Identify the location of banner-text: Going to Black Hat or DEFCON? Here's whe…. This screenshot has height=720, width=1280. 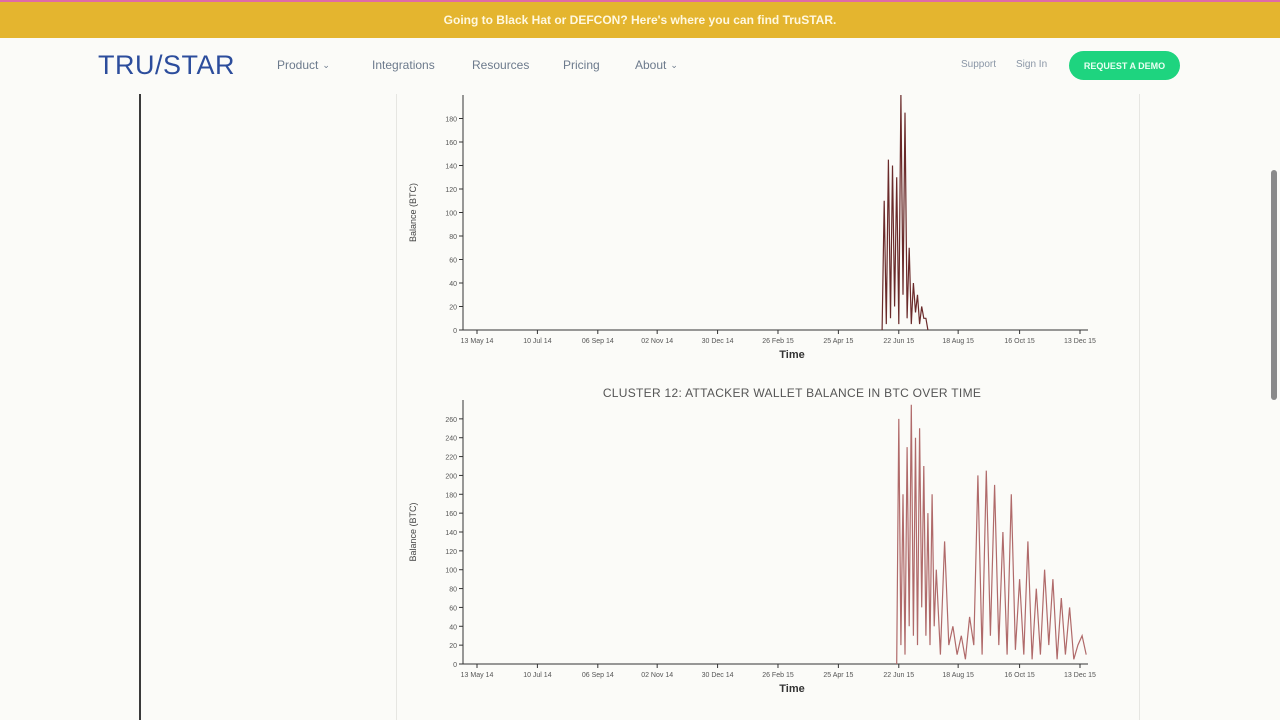
(640, 20).